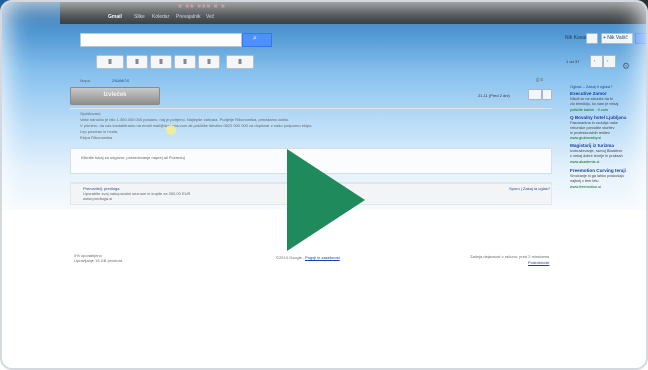 The image size is (648, 370). What do you see at coordinates (576, 38) in the screenshot?
I see `user-name: Nik Kovač` at bounding box center [576, 38].